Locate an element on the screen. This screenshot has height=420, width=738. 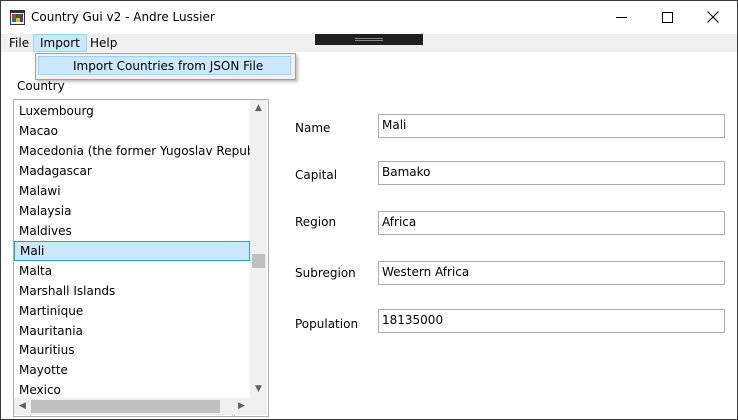
close-icon is located at coordinates (713, 17).